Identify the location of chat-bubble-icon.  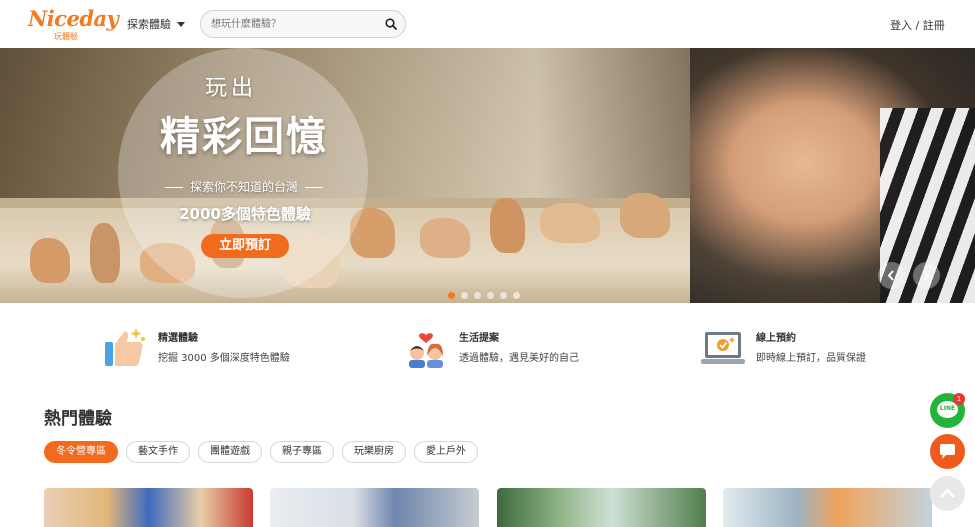
(947, 451).